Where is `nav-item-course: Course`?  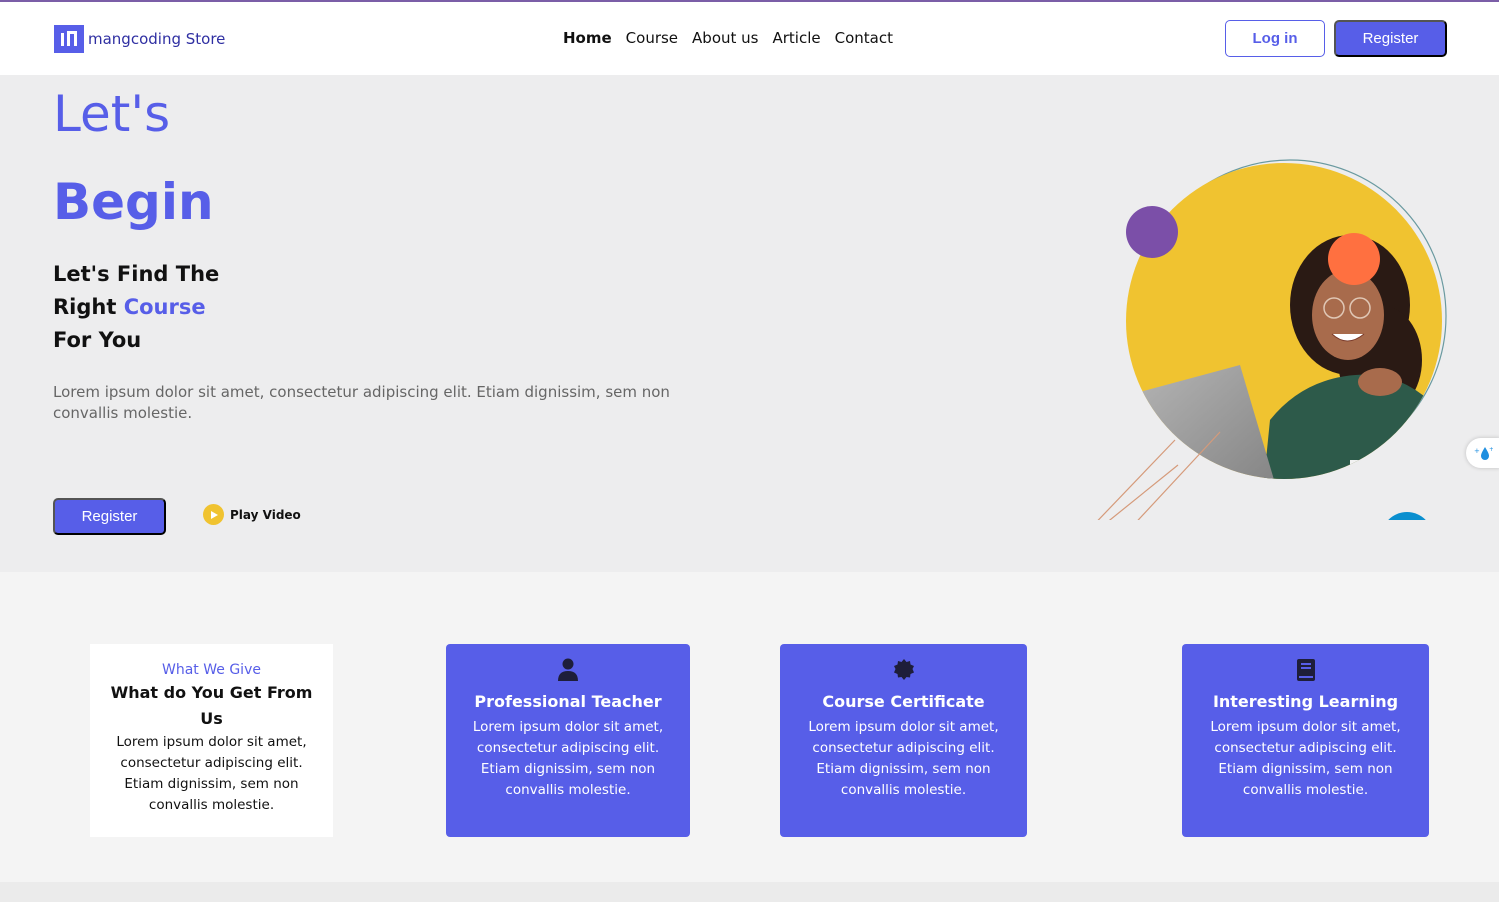
nav-item-course: Course is located at coordinates (652, 38).